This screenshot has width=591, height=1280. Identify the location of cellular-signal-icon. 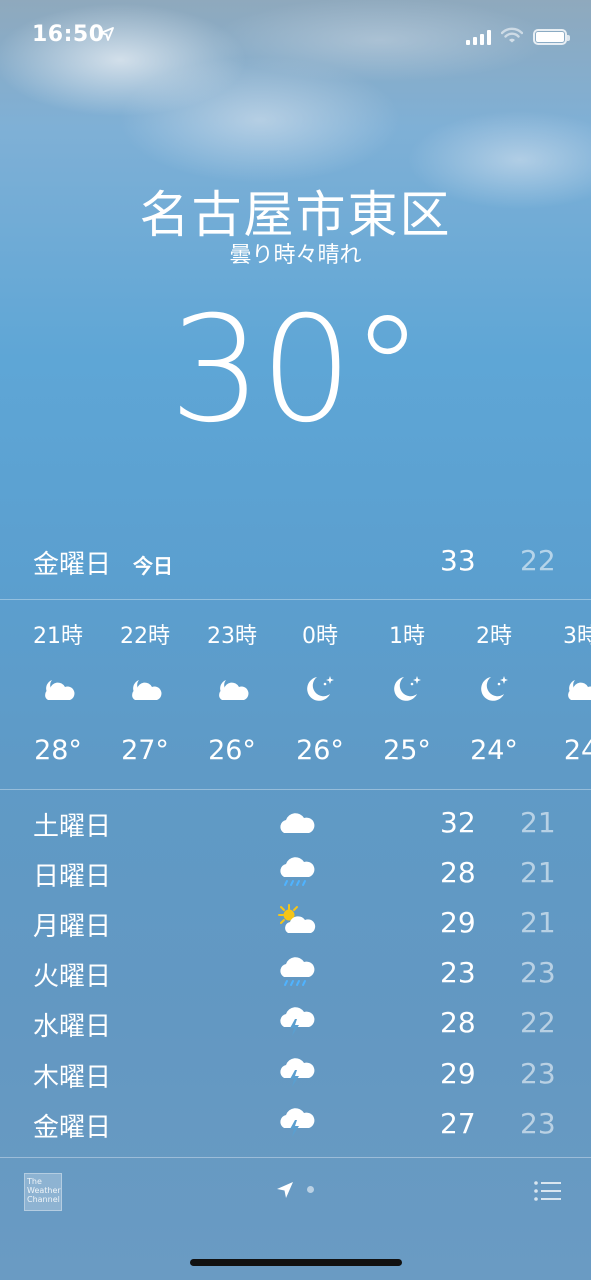
(478, 37).